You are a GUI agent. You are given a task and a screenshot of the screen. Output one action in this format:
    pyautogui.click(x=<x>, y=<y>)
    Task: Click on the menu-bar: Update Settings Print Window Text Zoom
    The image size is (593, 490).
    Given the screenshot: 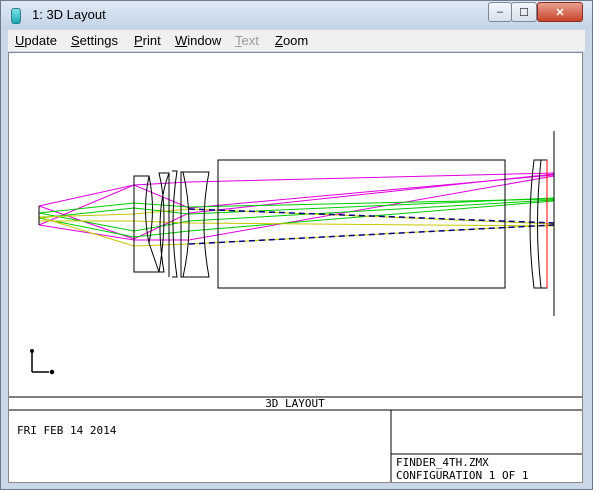 What is the action you would take?
    pyautogui.click(x=296, y=40)
    